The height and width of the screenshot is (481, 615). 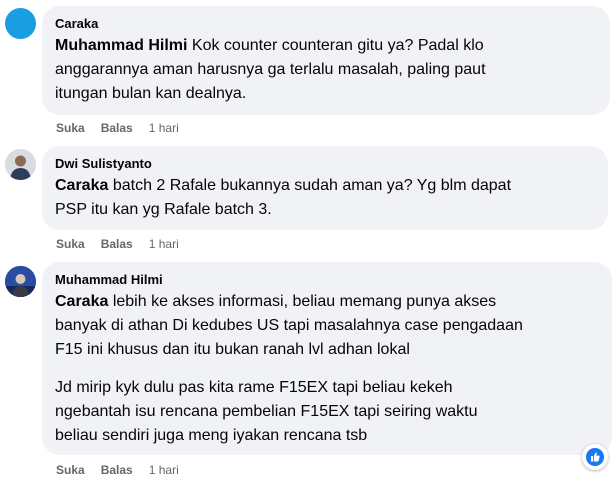 What do you see at coordinates (327, 279) in the screenshot?
I see `comment-author: Muhammad Hilmi` at bounding box center [327, 279].